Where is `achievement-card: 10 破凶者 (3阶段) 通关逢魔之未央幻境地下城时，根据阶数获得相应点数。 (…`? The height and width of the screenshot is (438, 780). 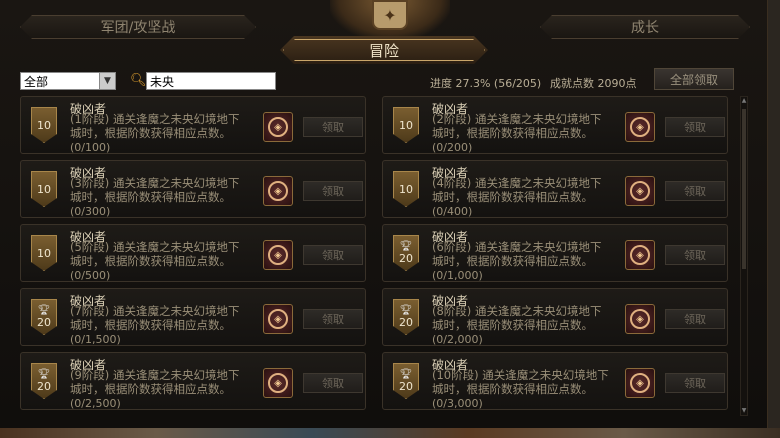 achievement-card: 10 破凶者 (3阶段) 通关逢魔之未央幻境地下城时，根据阶数获得相应点数。 (… is located at coordinates (193, 189).